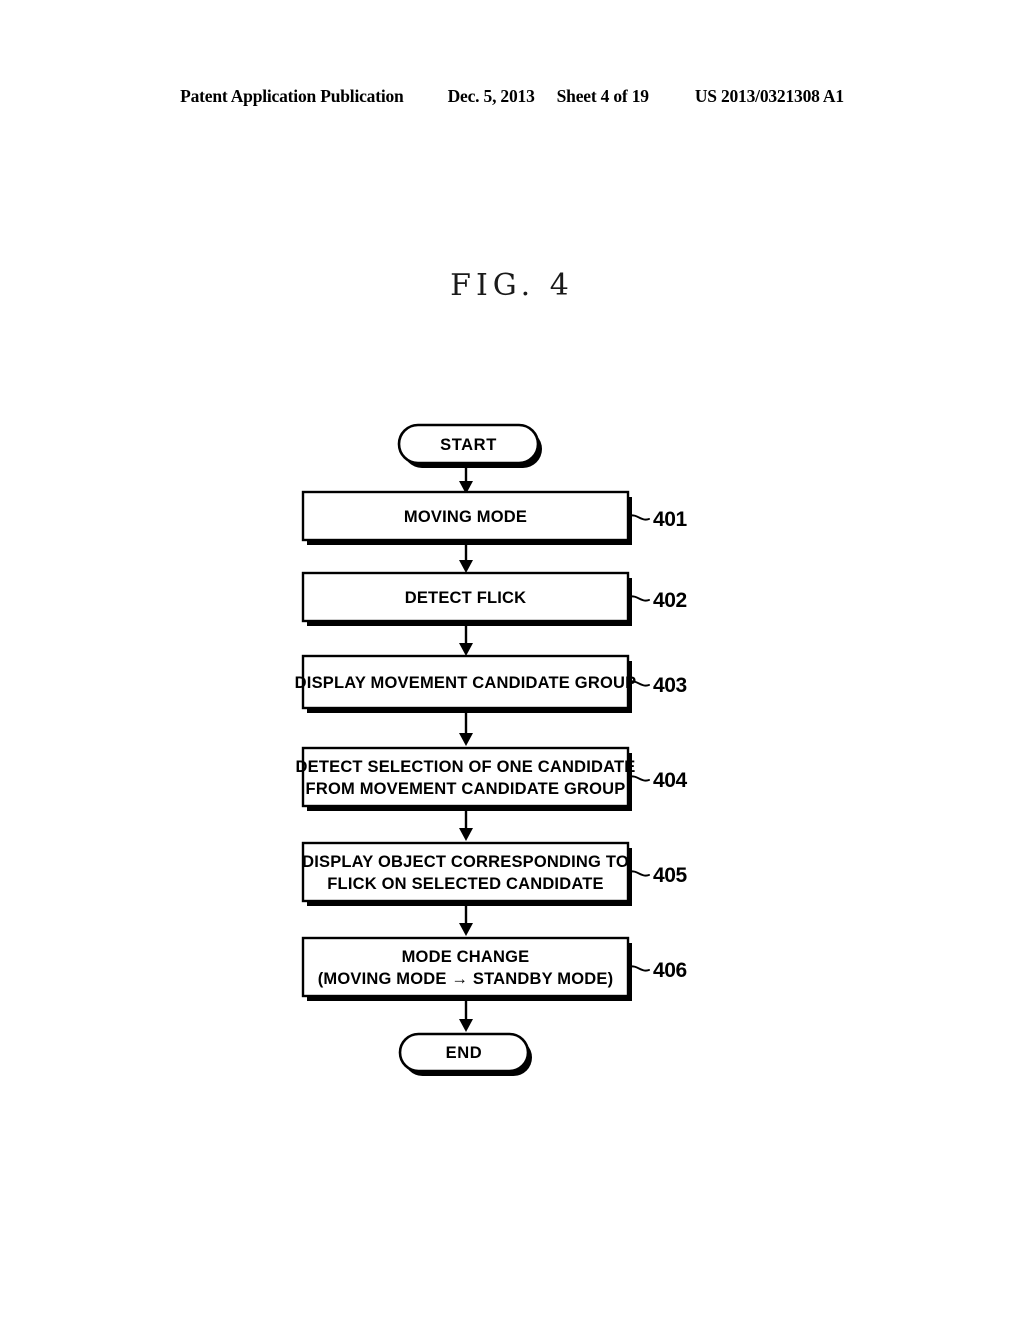 The image size is (1024, 1320). I want to click on flow-node-402: DETECT FLICK, so click(466, 598).